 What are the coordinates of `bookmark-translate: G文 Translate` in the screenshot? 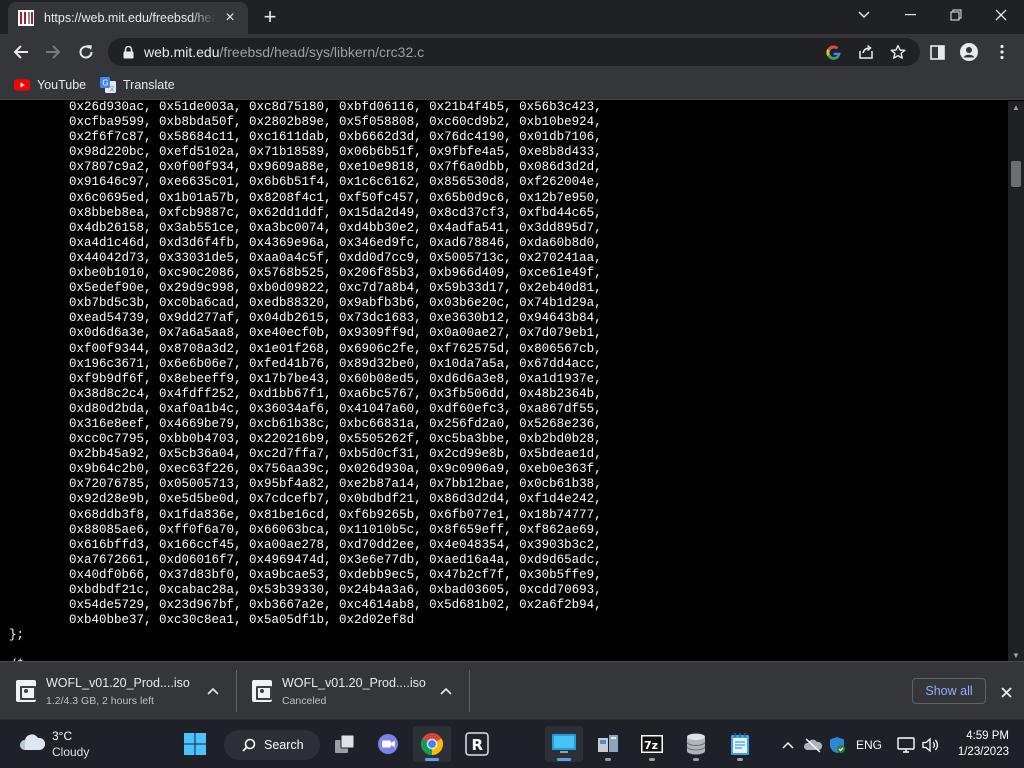 It's located at (137, 85).